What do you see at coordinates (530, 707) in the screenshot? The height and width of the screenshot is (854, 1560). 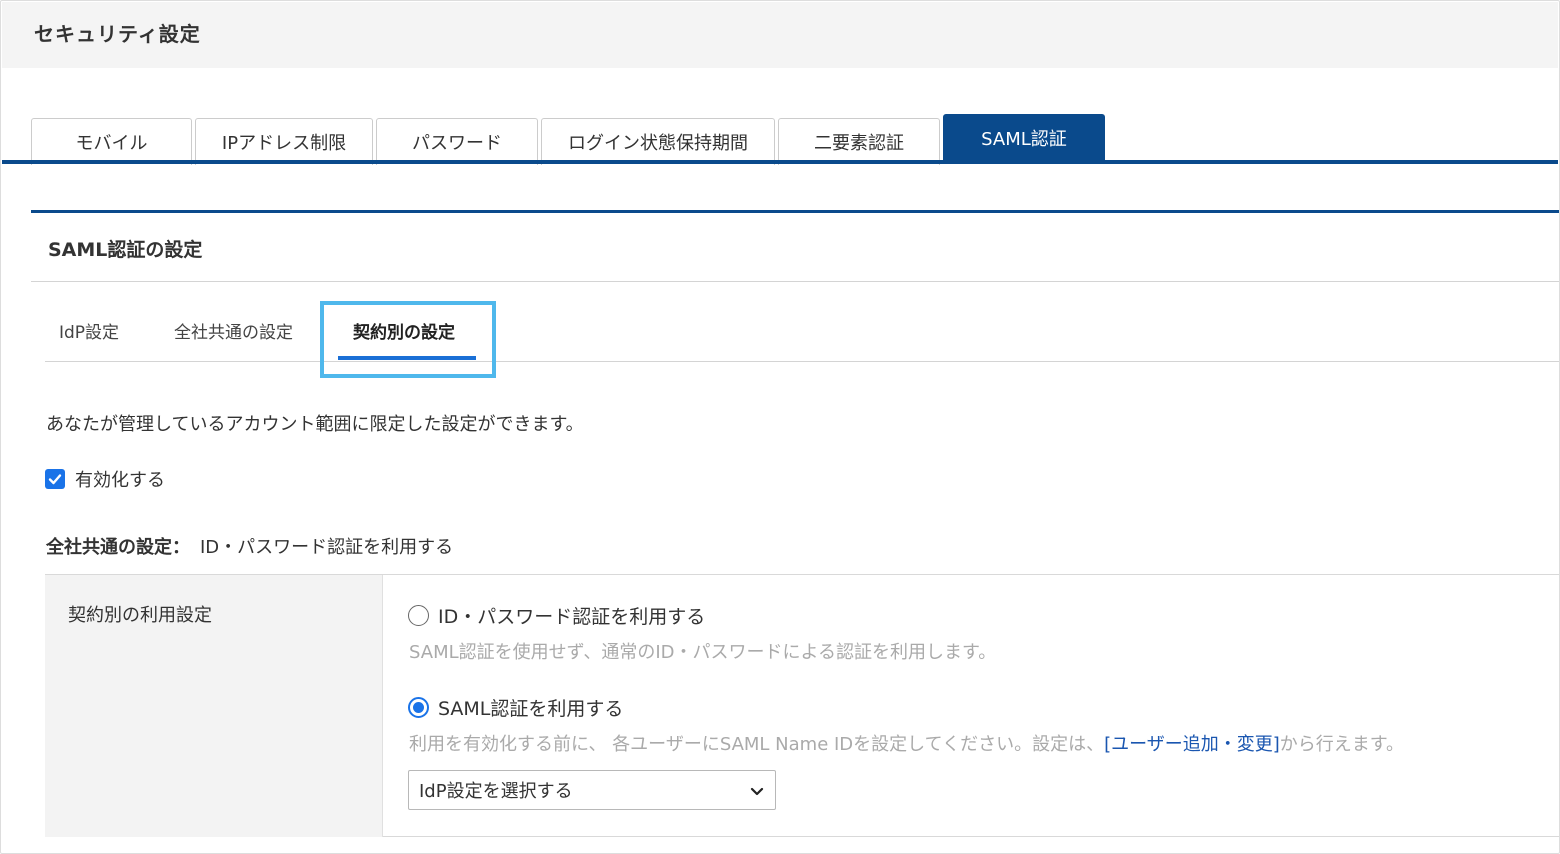 I see `option-saml-label: SAML認証を利用する` at bounding box center [530, 707].